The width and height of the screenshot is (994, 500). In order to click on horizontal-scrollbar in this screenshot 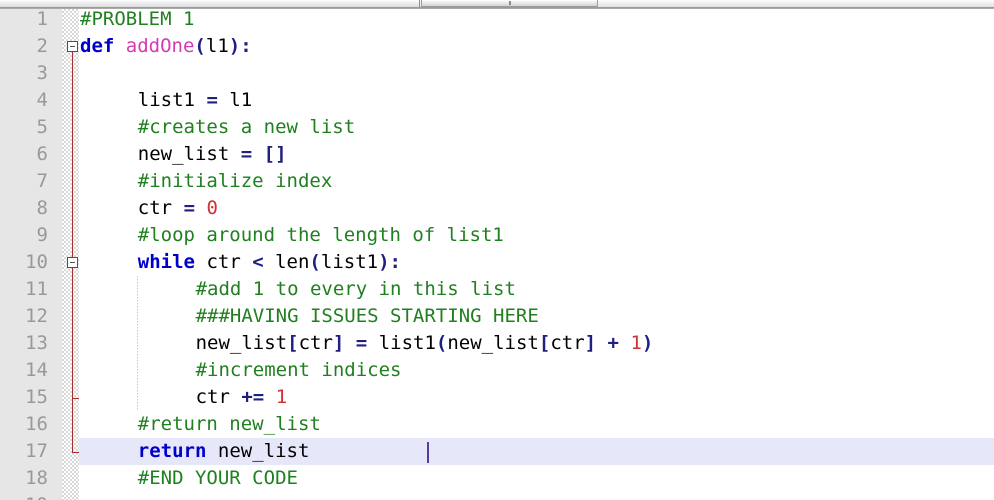, I will do `click(497, 4)`.